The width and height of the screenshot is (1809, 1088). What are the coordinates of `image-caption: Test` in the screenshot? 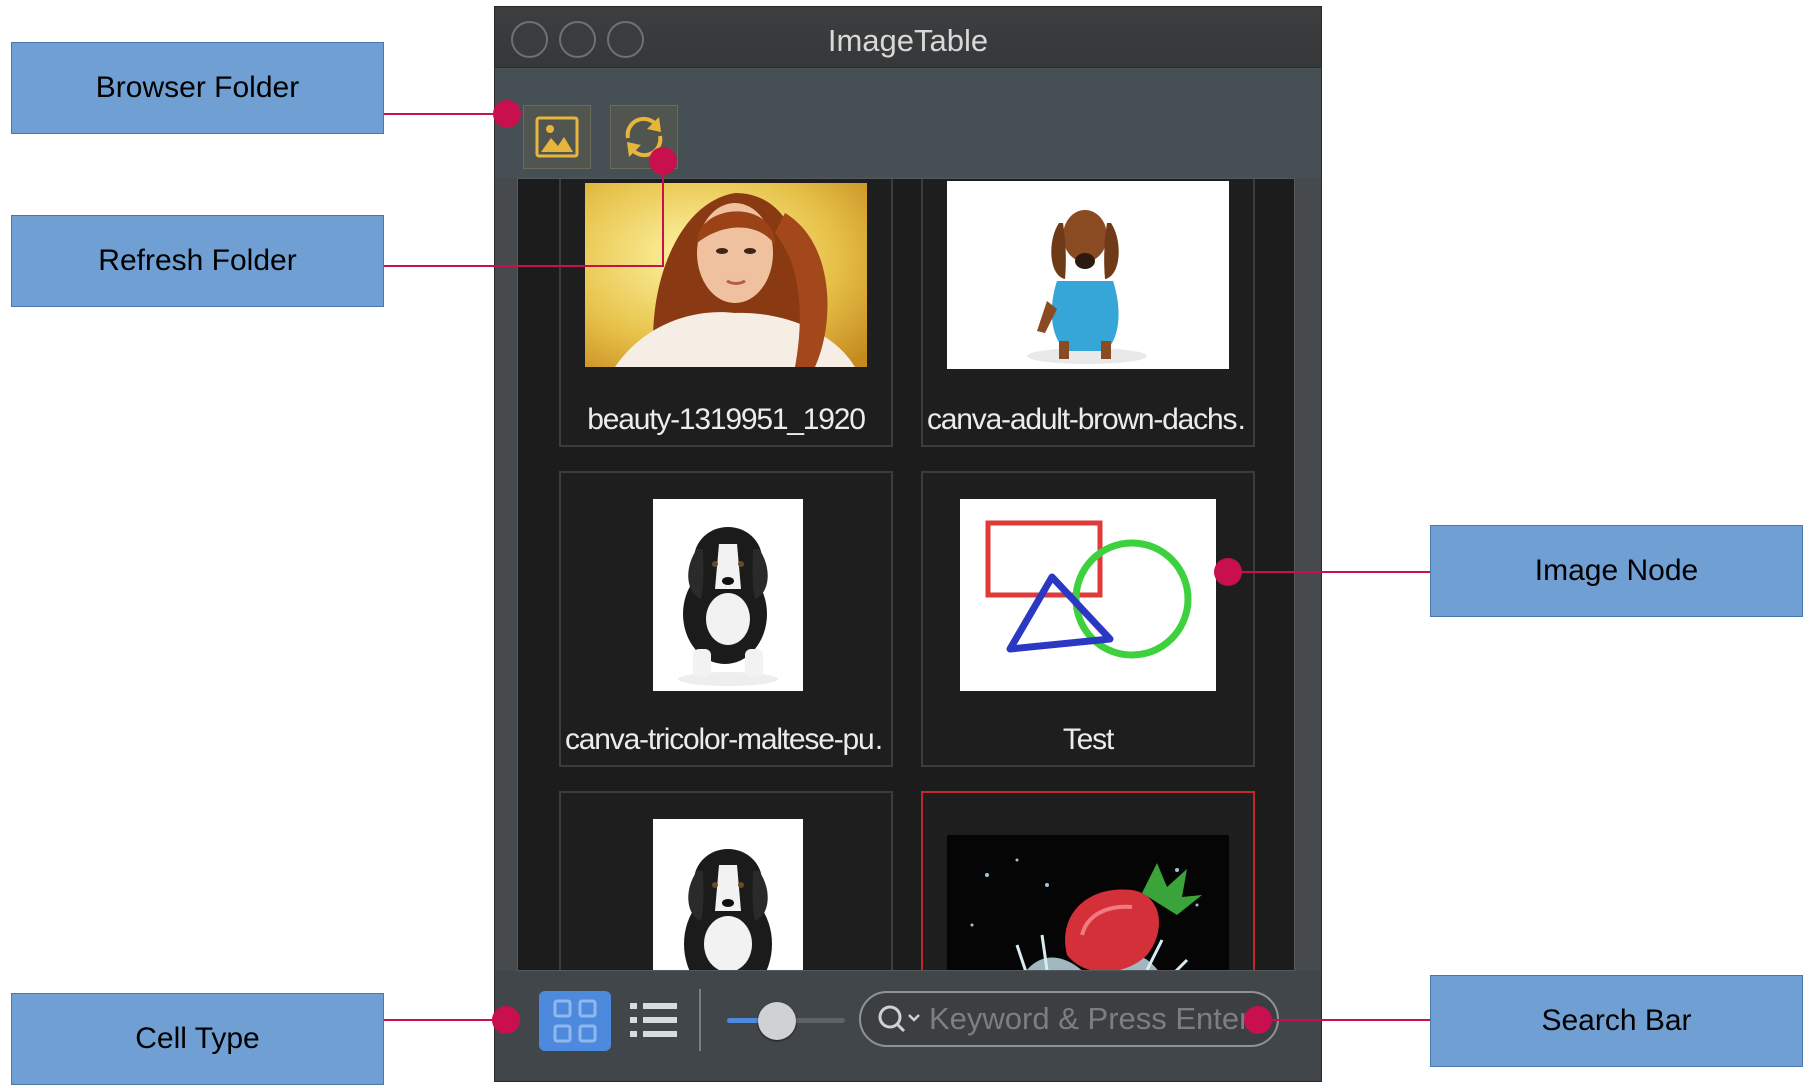 It's located at (1088, 739).